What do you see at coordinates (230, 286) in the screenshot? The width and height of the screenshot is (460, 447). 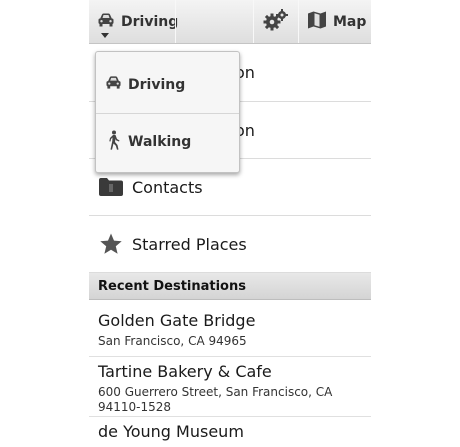 I see `recent-destinations-header: Recent Destinations` at bounding box center [230, 286].